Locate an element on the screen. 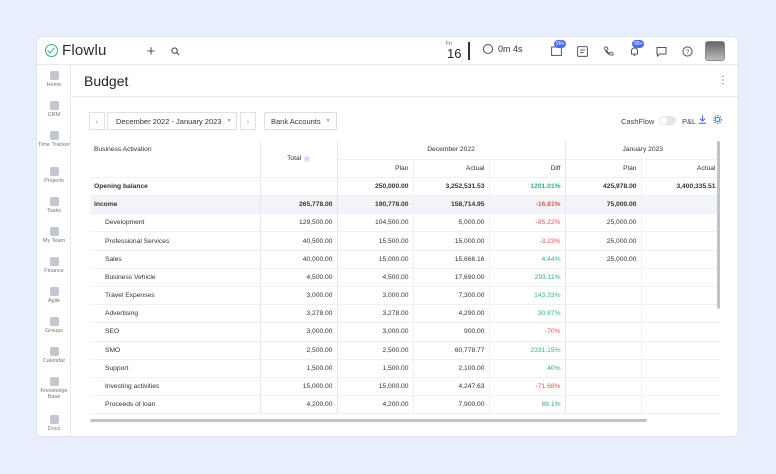  logo: Flowlu is located at coordinates (76, 51).